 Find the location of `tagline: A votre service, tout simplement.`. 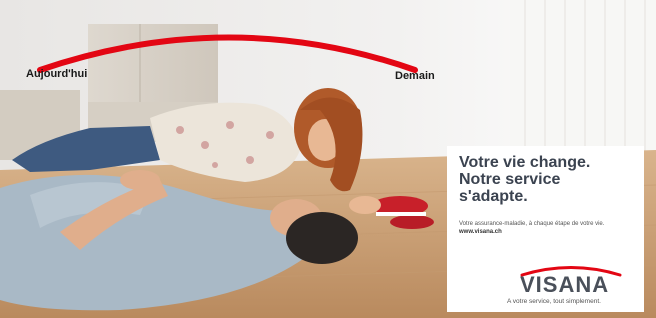

tagline: A votre service, tout simplement. is located at coordinates (554, 301).